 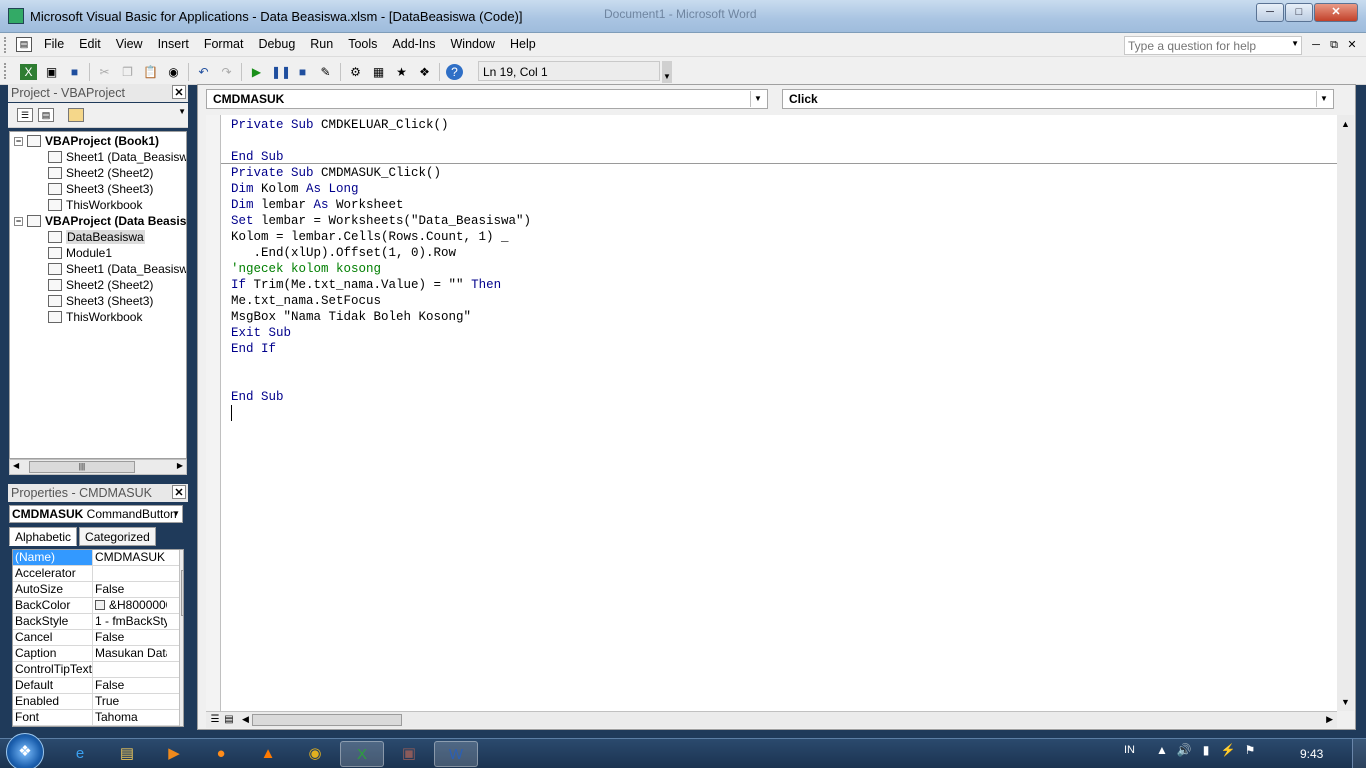 What do you see at coordinates (306, 301) in the screenshot?
I see `code-line: Me.txt_nama.SetFocus` at bounding box center [306, 301].